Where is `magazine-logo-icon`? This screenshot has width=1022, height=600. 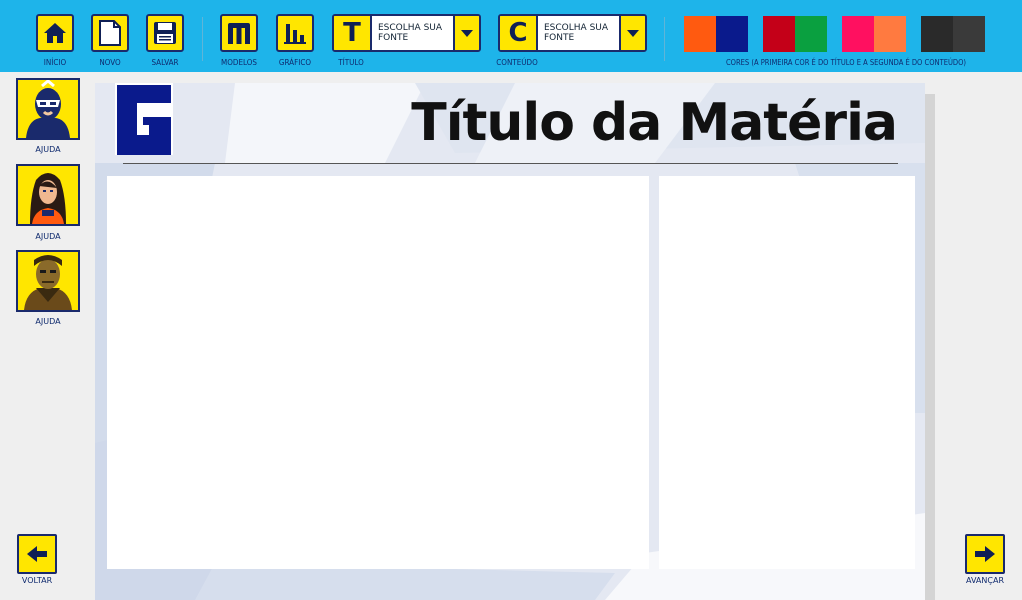 magazine-logo-icon is located at coordinates (144, 119).